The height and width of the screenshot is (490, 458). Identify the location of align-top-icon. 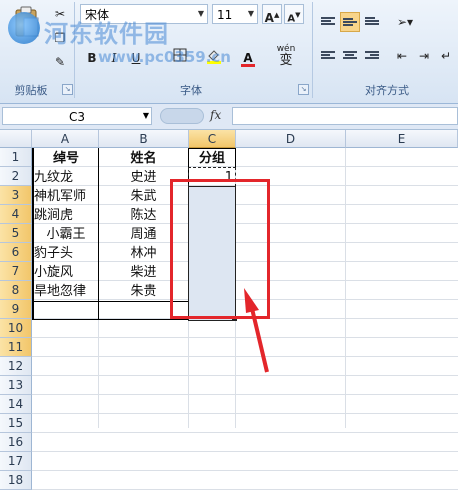
(328, 22).